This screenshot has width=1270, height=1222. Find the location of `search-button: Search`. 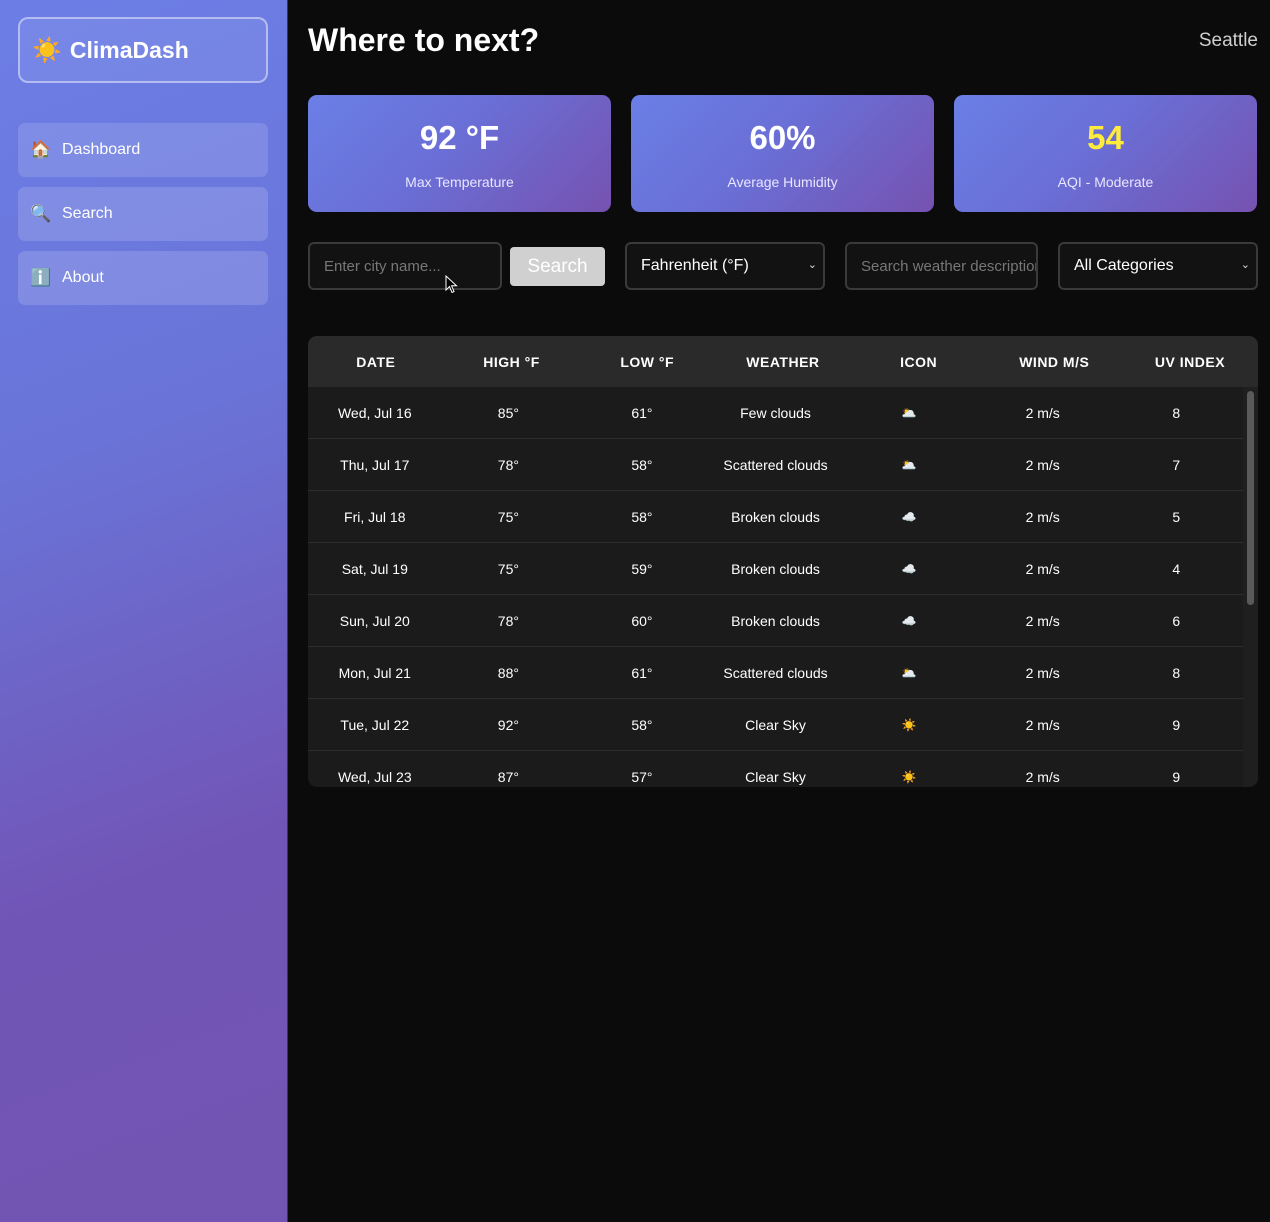

search-button: Search is located at coordinates (557, 266).